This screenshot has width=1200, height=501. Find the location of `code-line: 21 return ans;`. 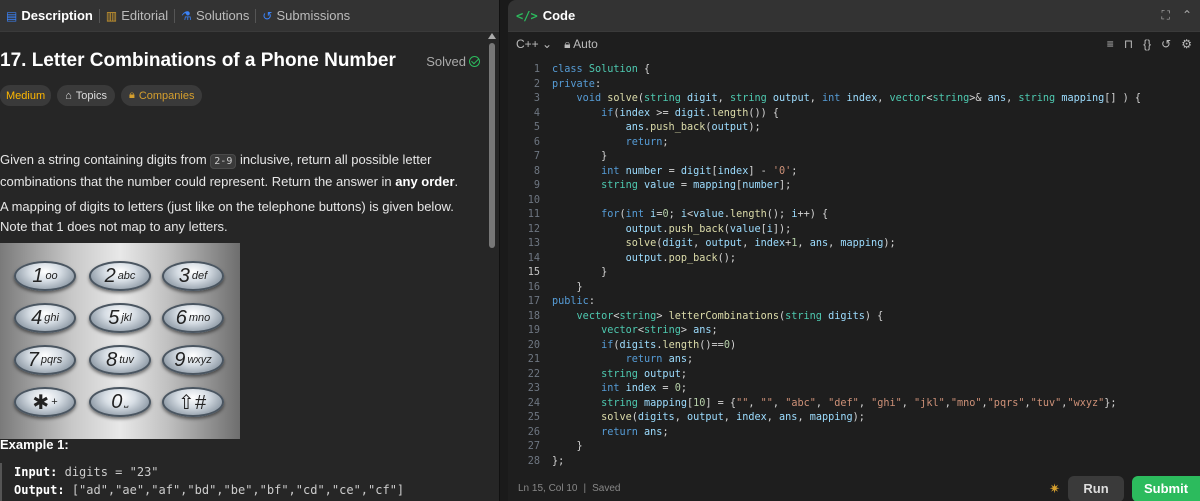

code-line: 21 return ans; is located at coordinates (854, 360).